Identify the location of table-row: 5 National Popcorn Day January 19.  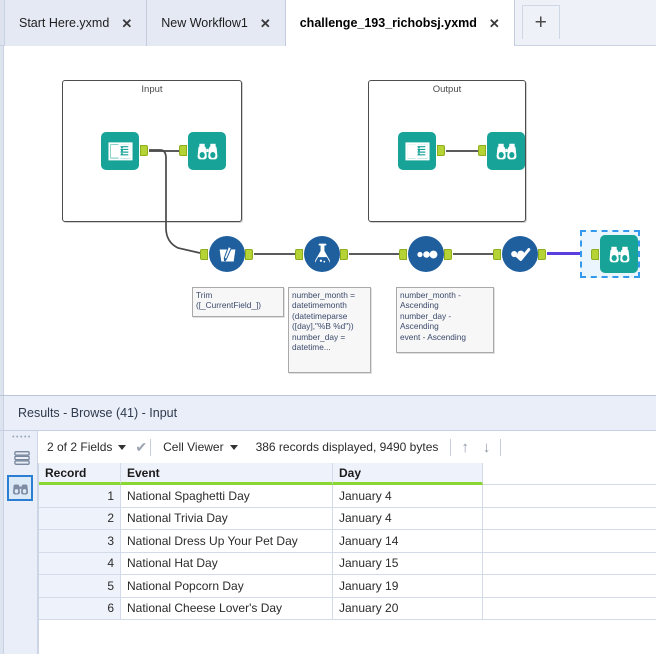
(347, 586).